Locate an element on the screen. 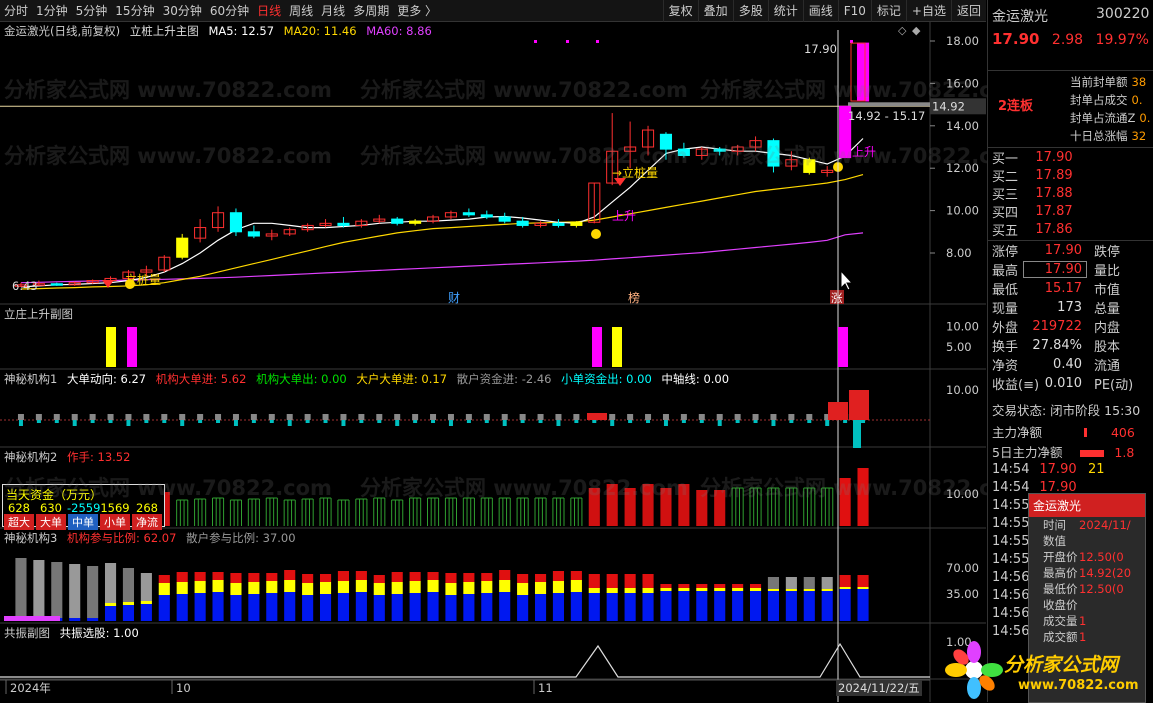  sub2-item-3: 大户大单进: 0.17 is located at coordinates (402, 379).